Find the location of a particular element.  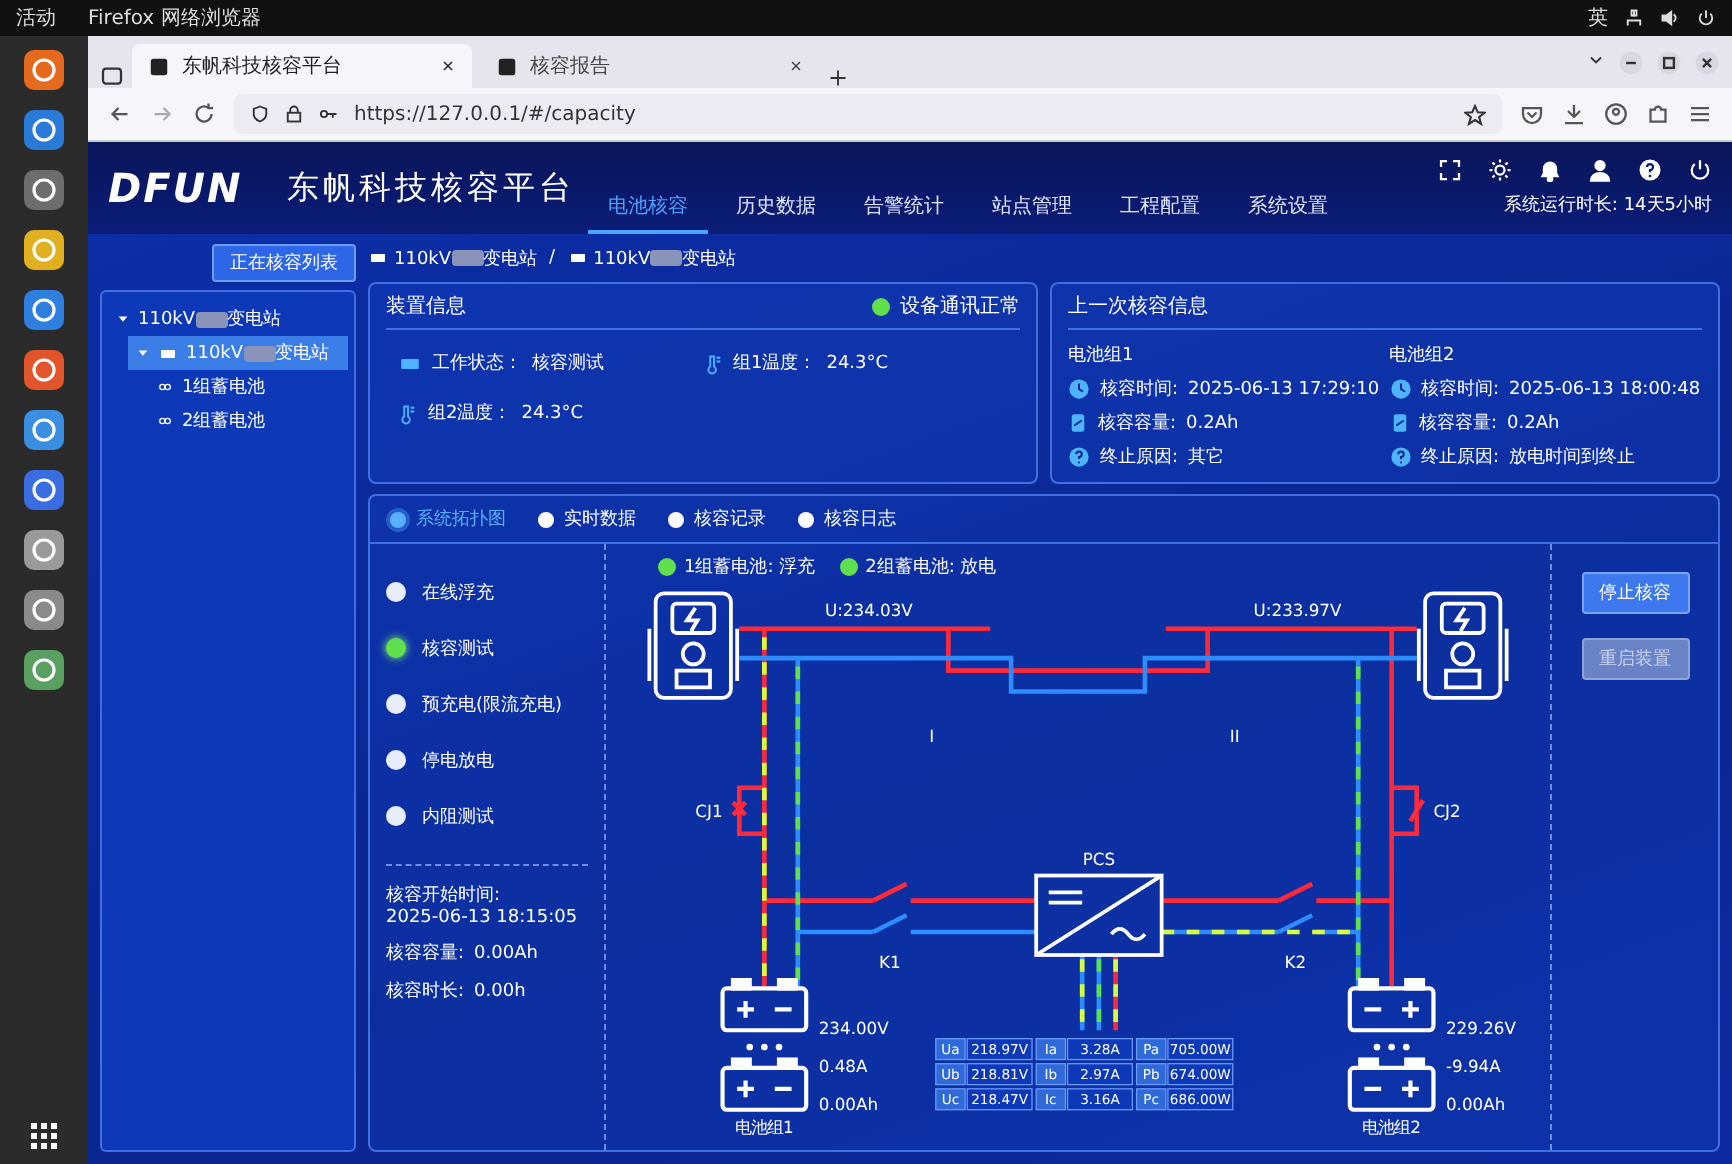

field-label: 核容时间: is located at coordinates (1139, 389).